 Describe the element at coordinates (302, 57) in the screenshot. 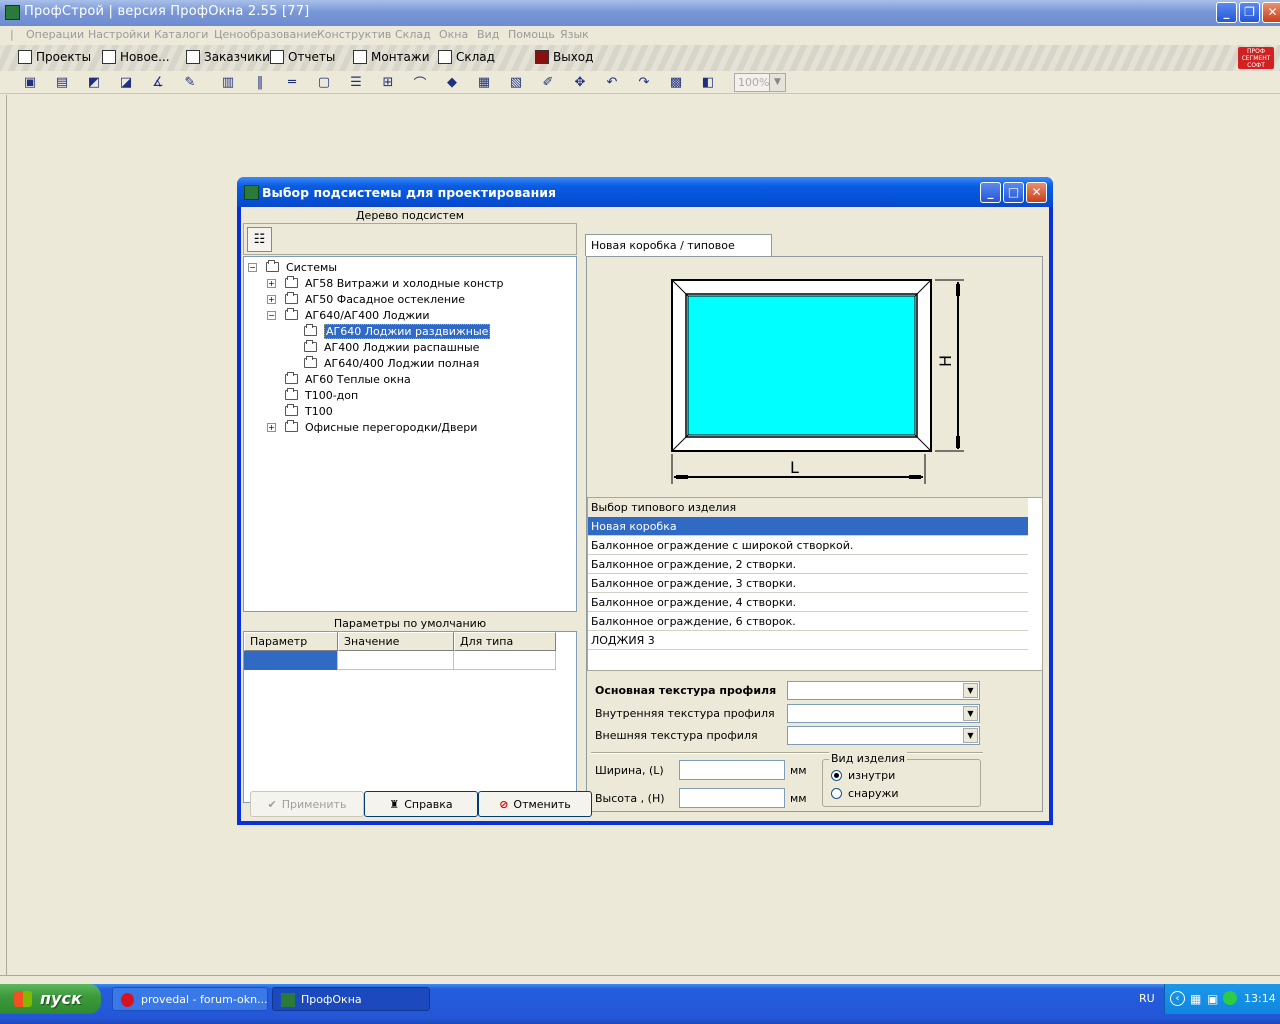

I see `reports-button: Отчеты` at that location.